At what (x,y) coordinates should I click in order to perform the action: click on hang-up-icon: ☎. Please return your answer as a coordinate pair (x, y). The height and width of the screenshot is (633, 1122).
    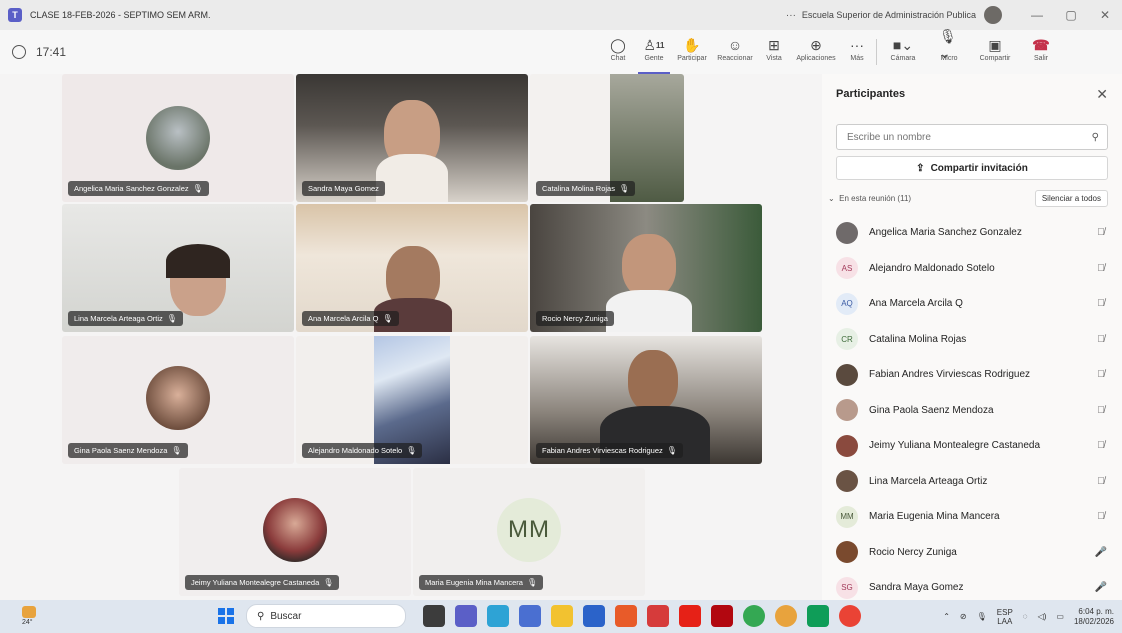
    Looking at the image, I should click on (1041, 44).